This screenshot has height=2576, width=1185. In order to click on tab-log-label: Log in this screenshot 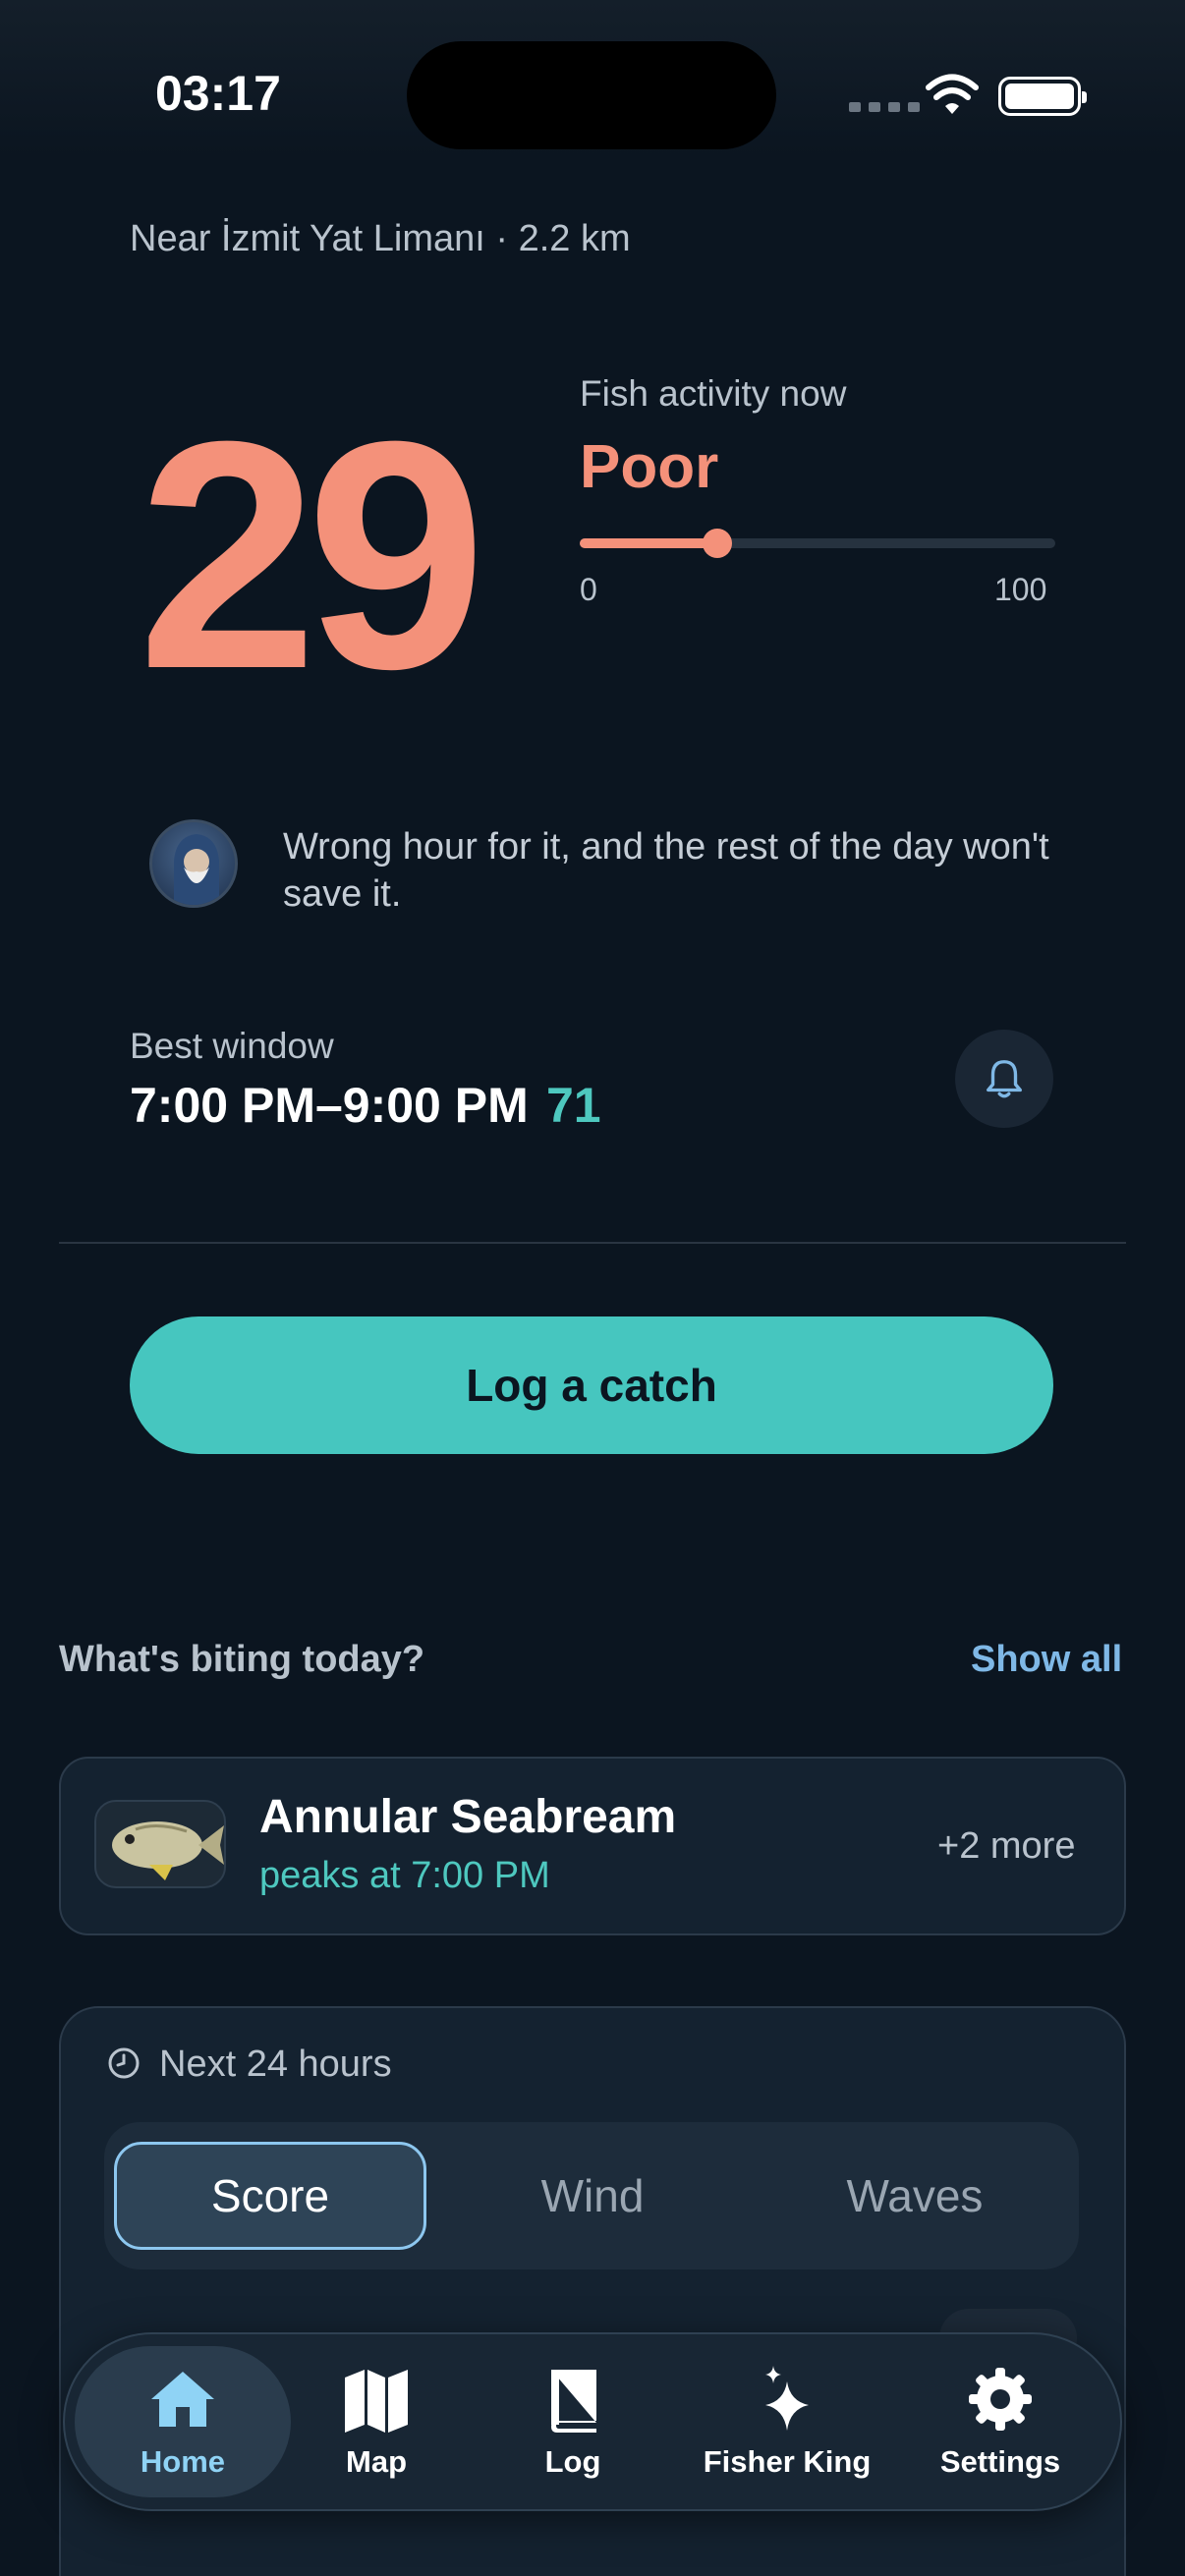, I will do `click(573, 2461)`.